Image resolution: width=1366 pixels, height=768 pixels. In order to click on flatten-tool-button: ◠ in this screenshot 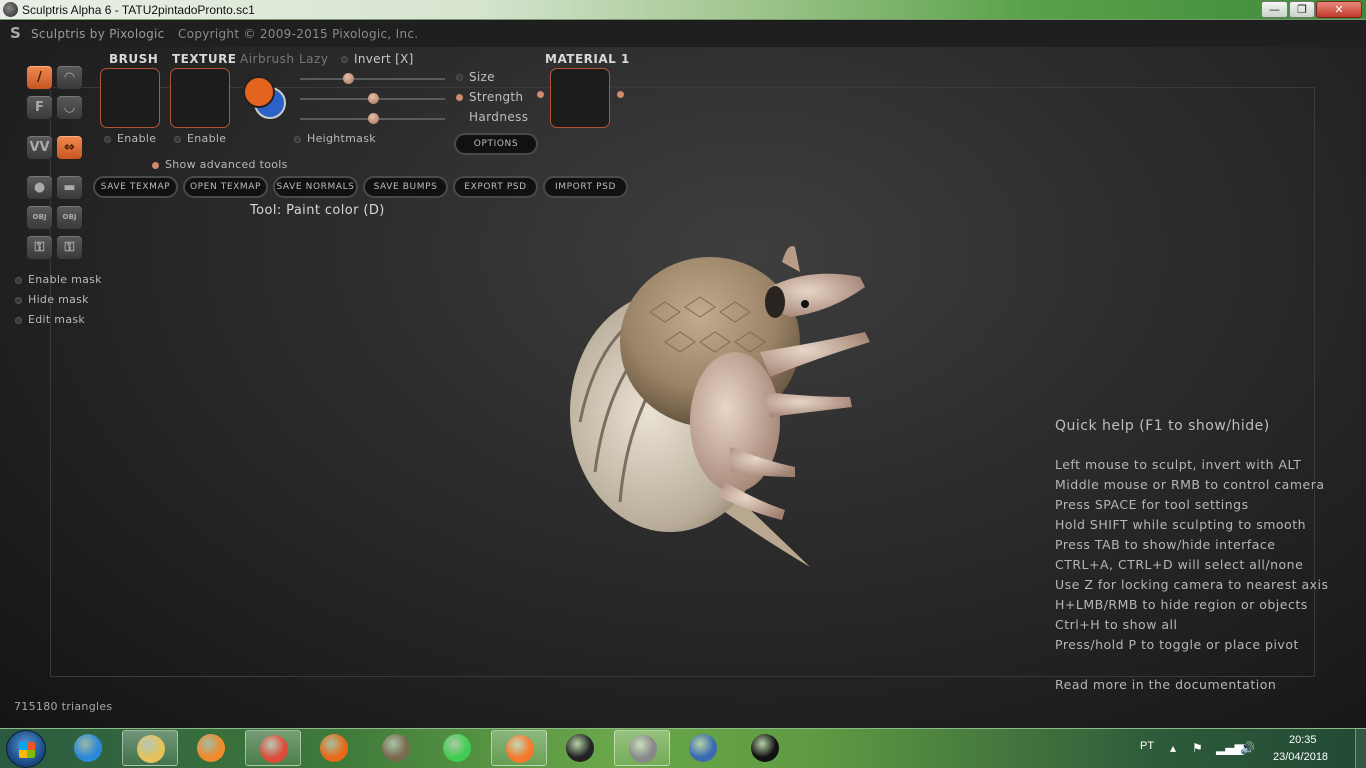, I will do `click(69, 77)`.